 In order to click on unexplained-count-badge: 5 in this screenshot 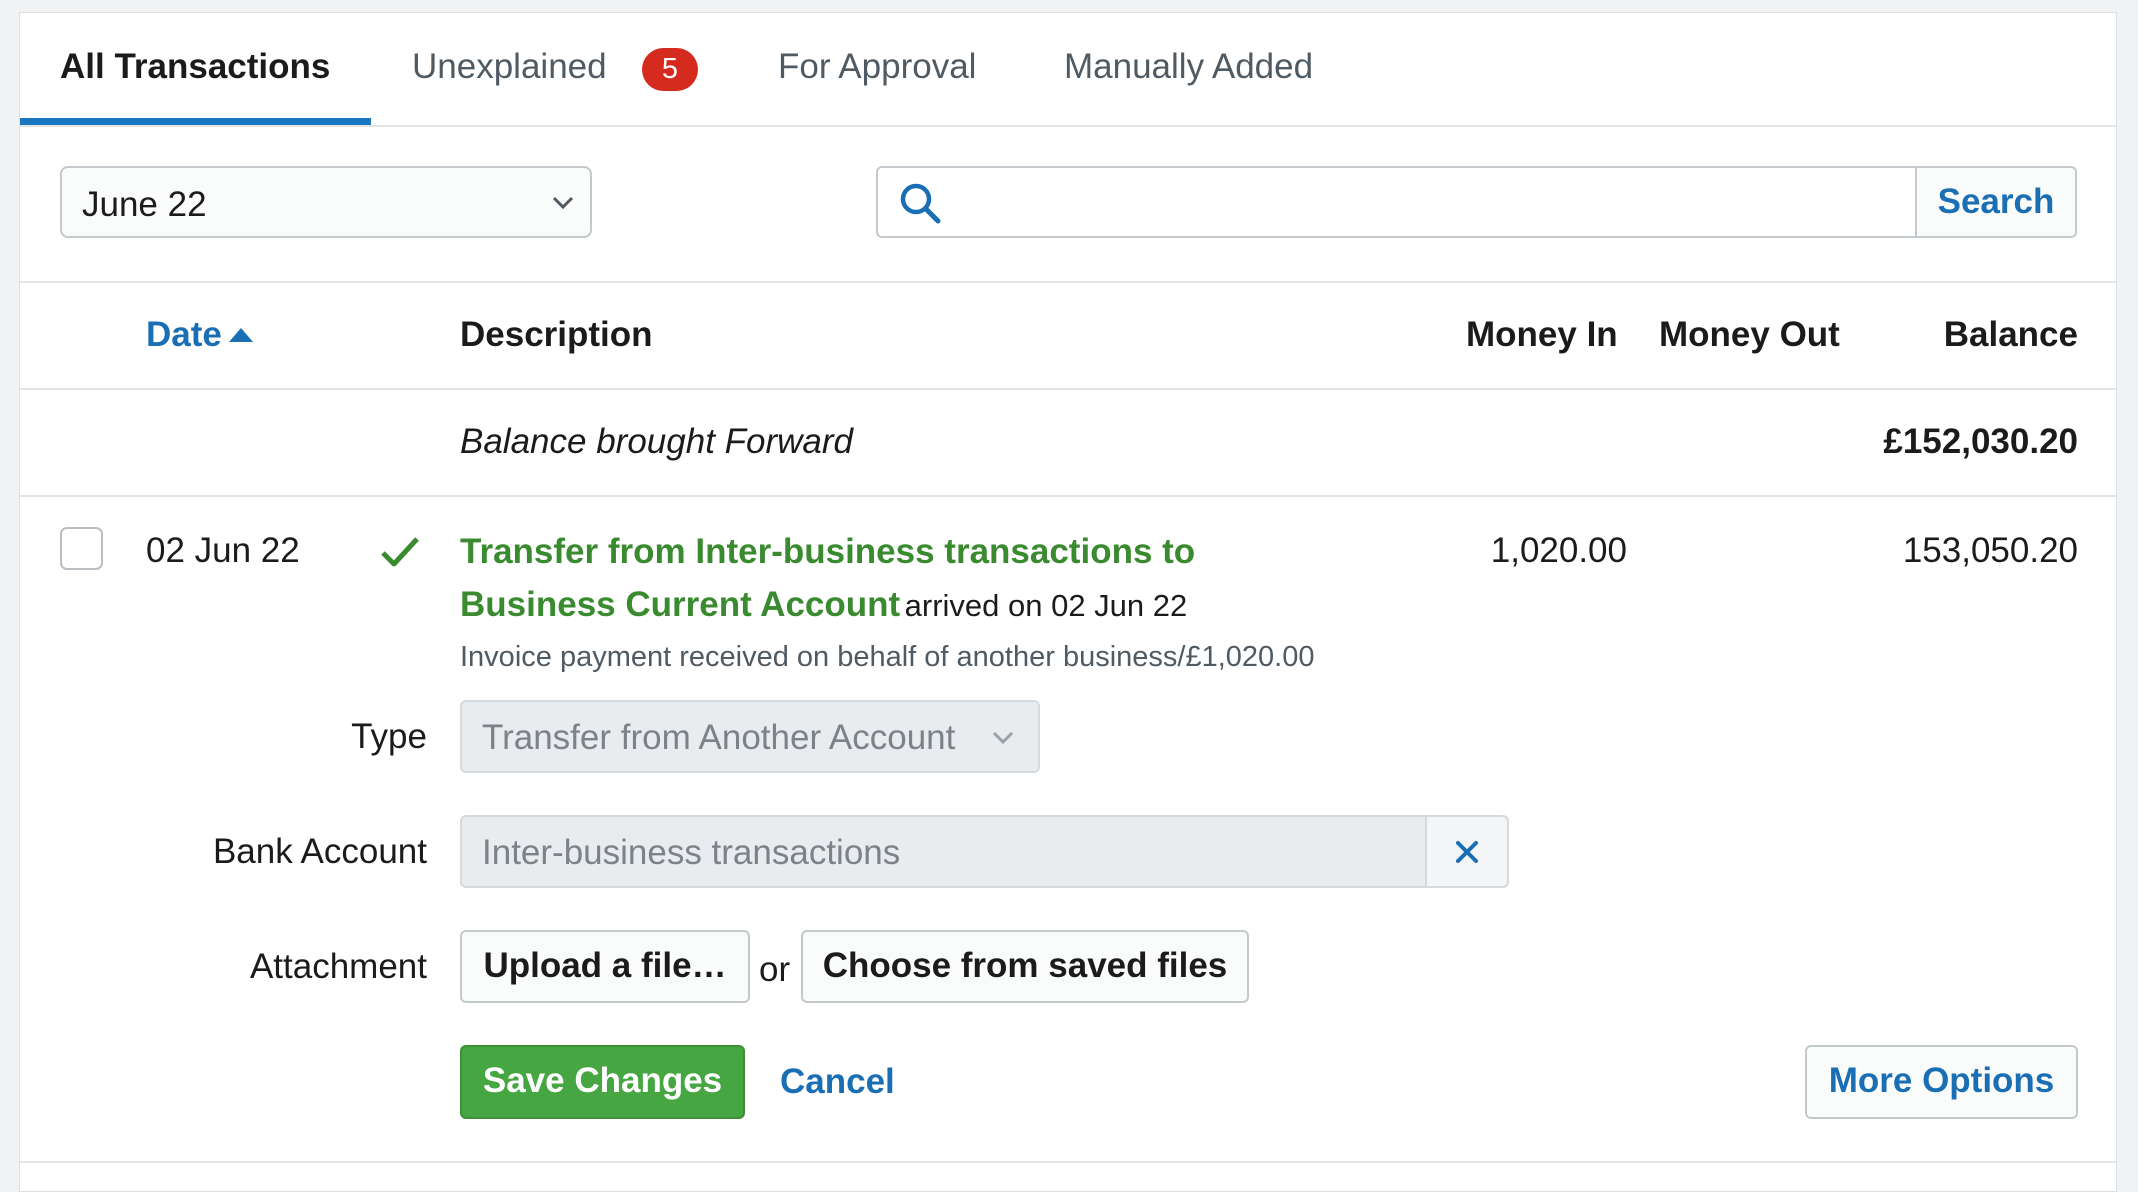, I will do `click(670, 69)`.